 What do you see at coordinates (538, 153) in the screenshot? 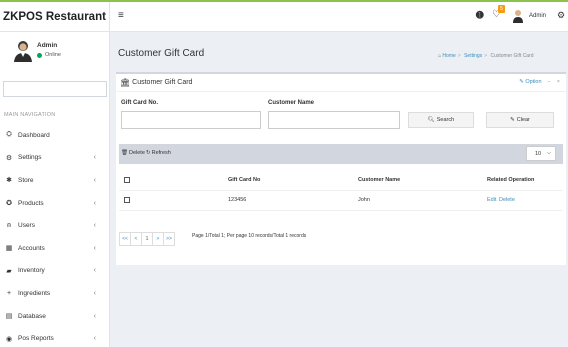
I see `page-size-value: 10` at bounding box center [538, 153].